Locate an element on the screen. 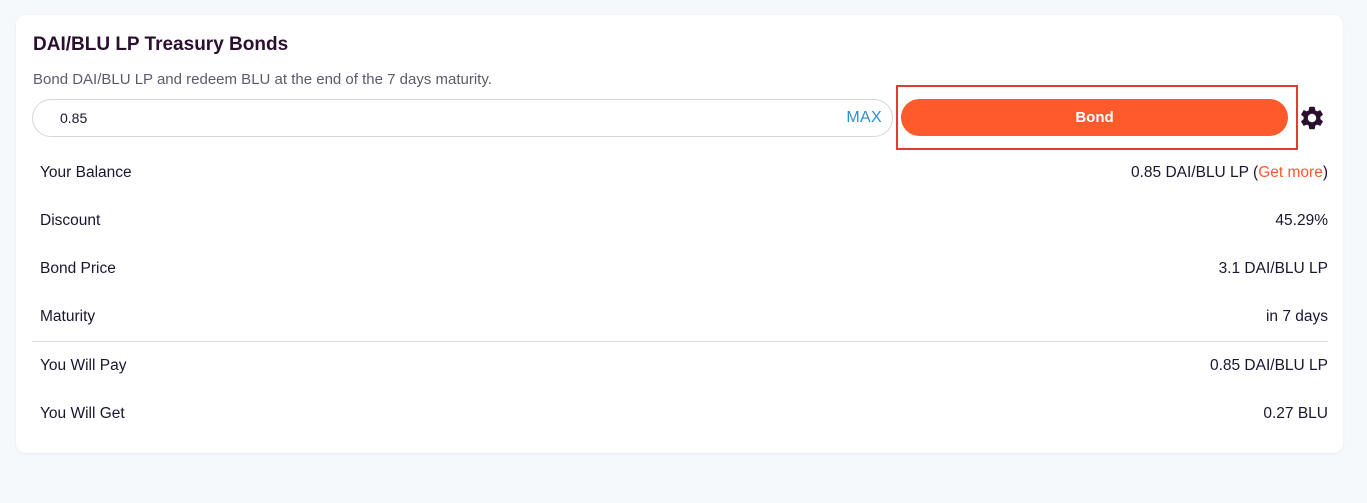 This screenshot has width=1367, height=503. balance-label: Your Balance is located at coordinates (86, 172).